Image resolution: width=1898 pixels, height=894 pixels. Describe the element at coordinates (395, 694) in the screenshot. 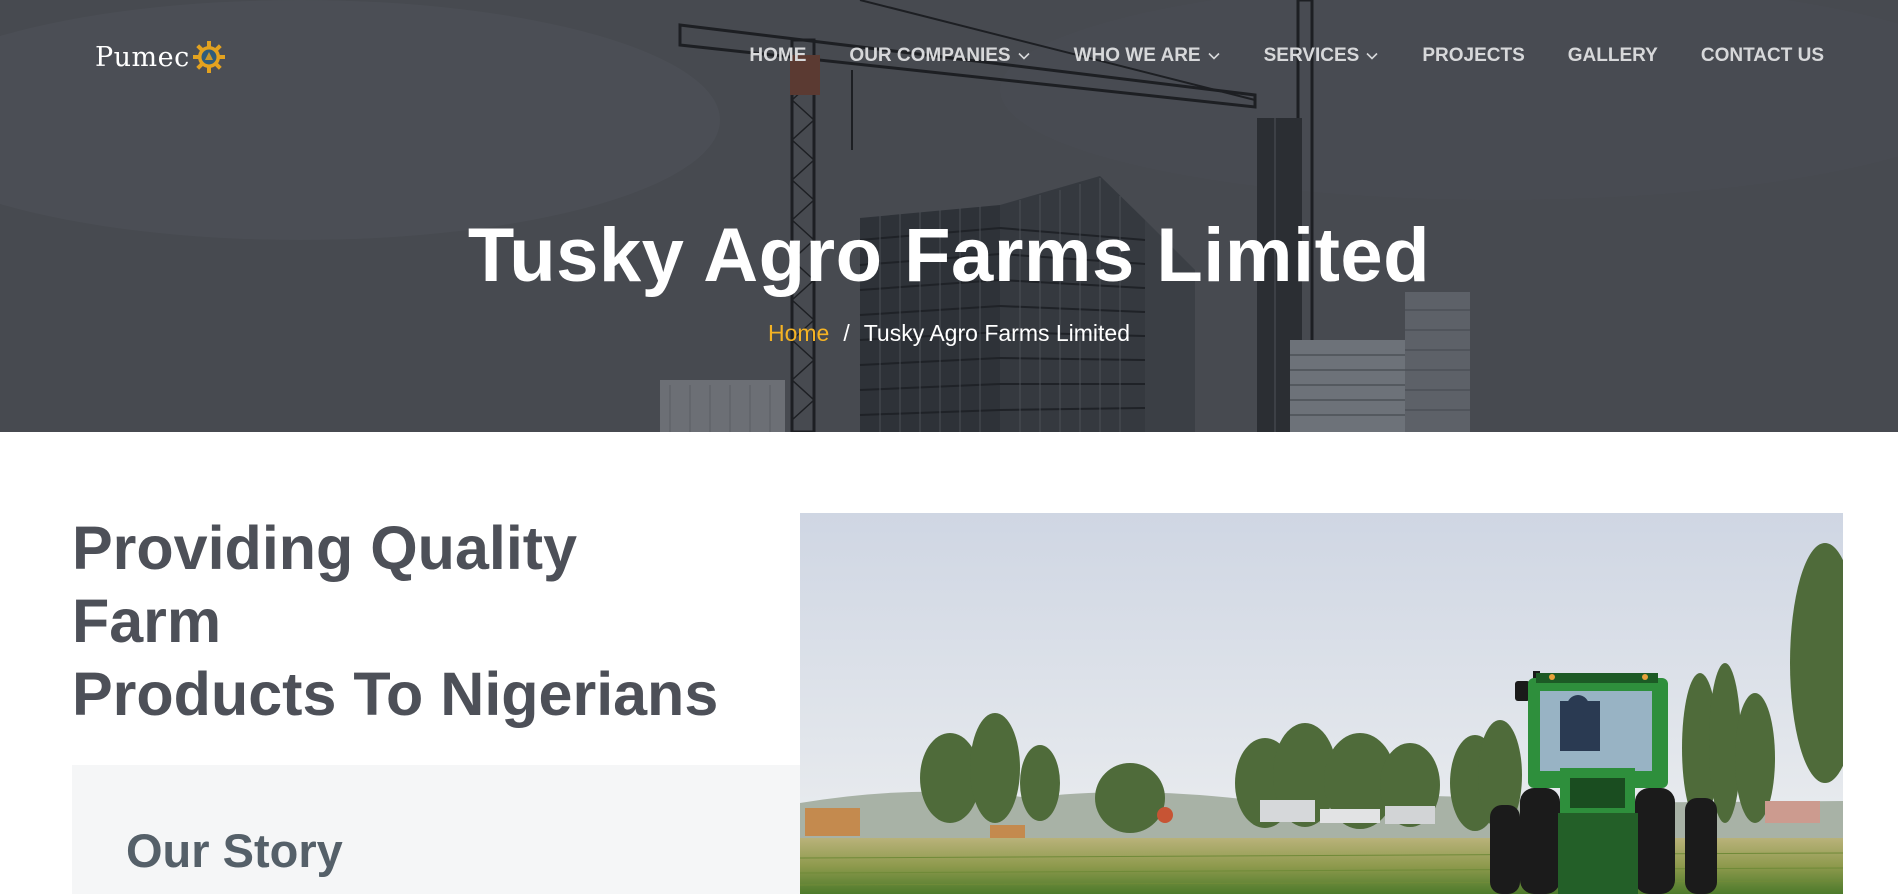

I see `intro-heading-line-2: Products To Nigerians` at that location.